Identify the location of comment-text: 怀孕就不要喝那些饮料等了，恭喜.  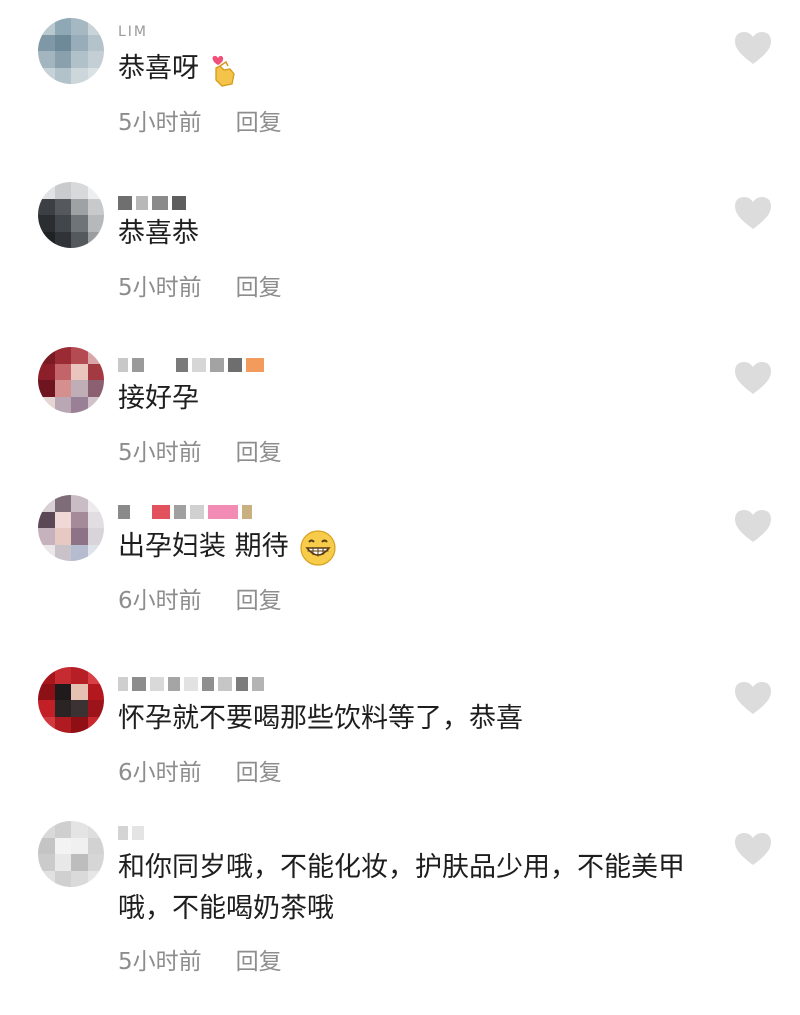
(418, 719).